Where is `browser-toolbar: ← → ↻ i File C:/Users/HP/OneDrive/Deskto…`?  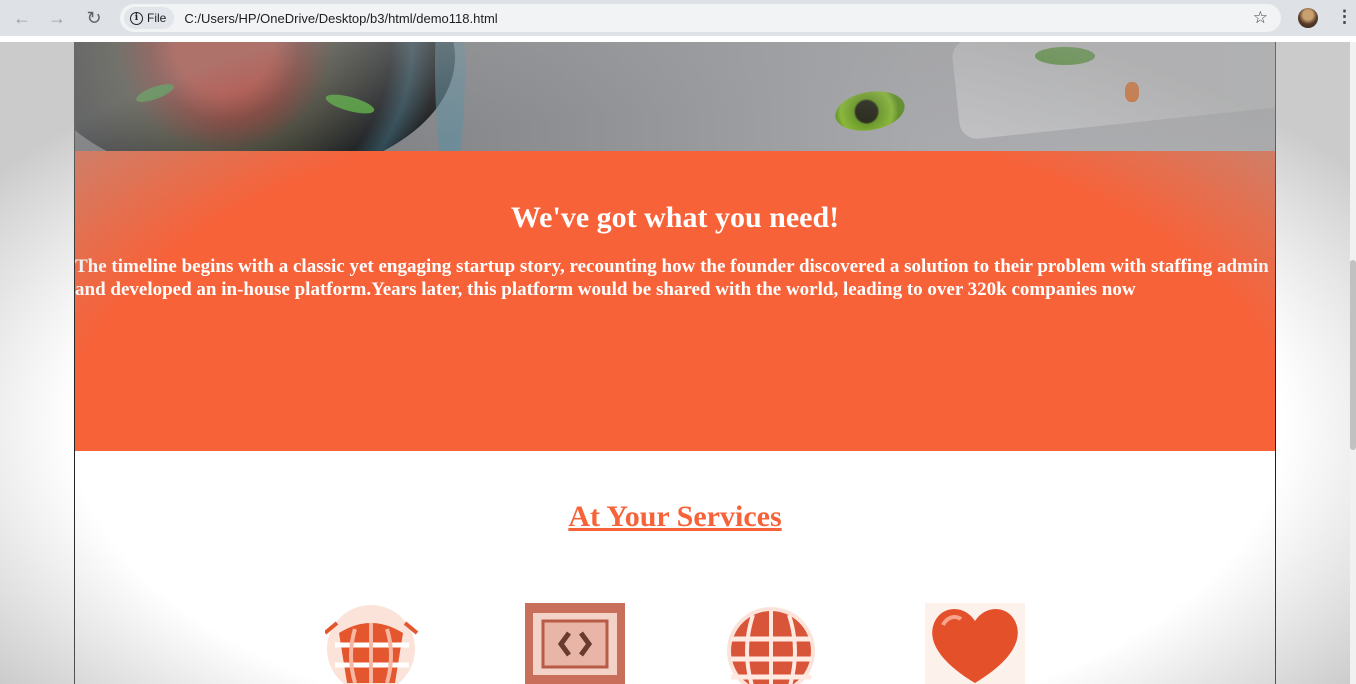 browser-toolbar: ← → ↻ i File C:/Users/HP/OneDrive/Deskto… is located at coordinates (678, 18).